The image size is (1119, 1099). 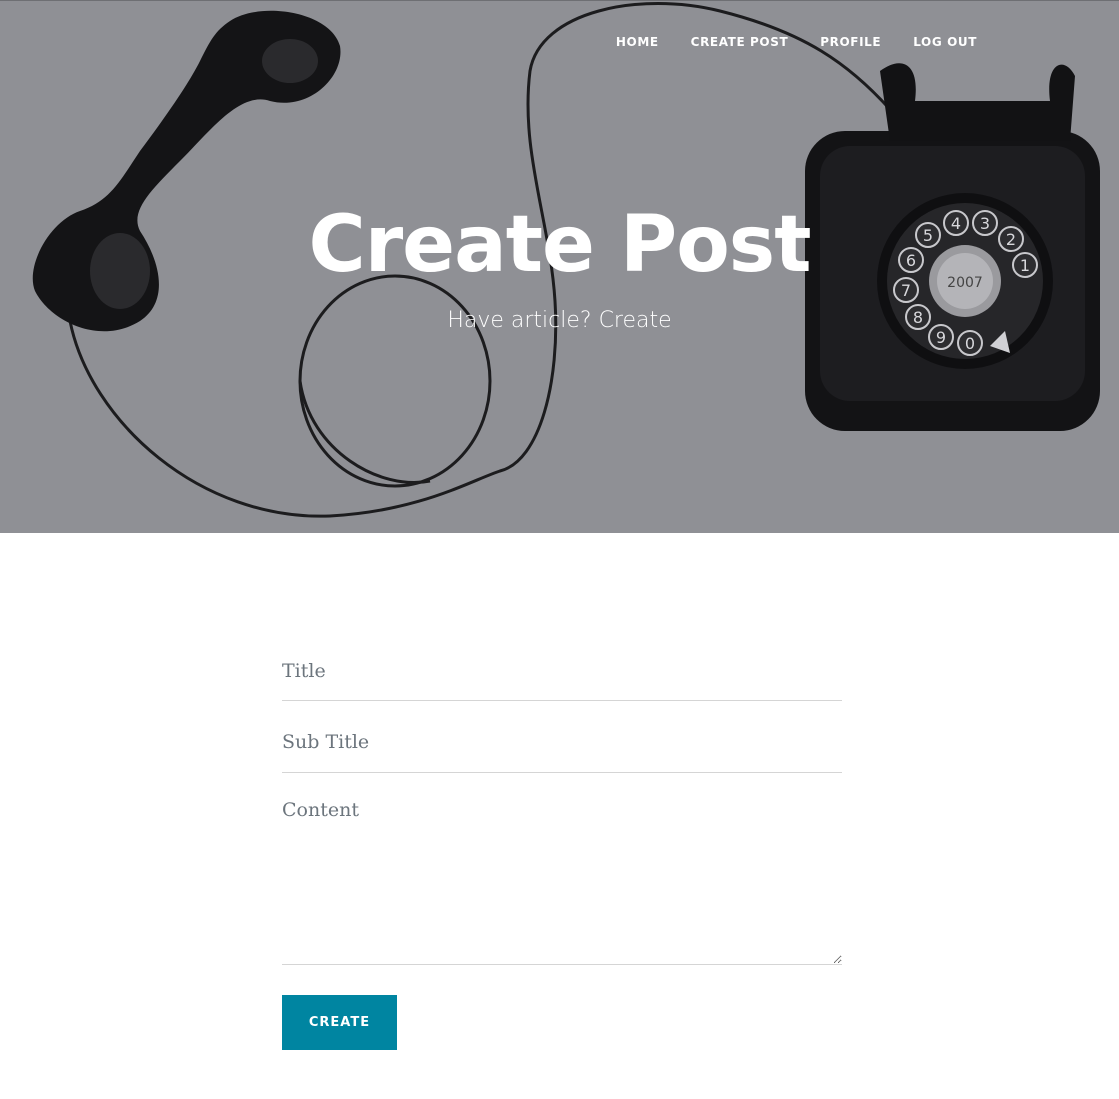 I want to click on content-textarea, so click(x=562, y=869).